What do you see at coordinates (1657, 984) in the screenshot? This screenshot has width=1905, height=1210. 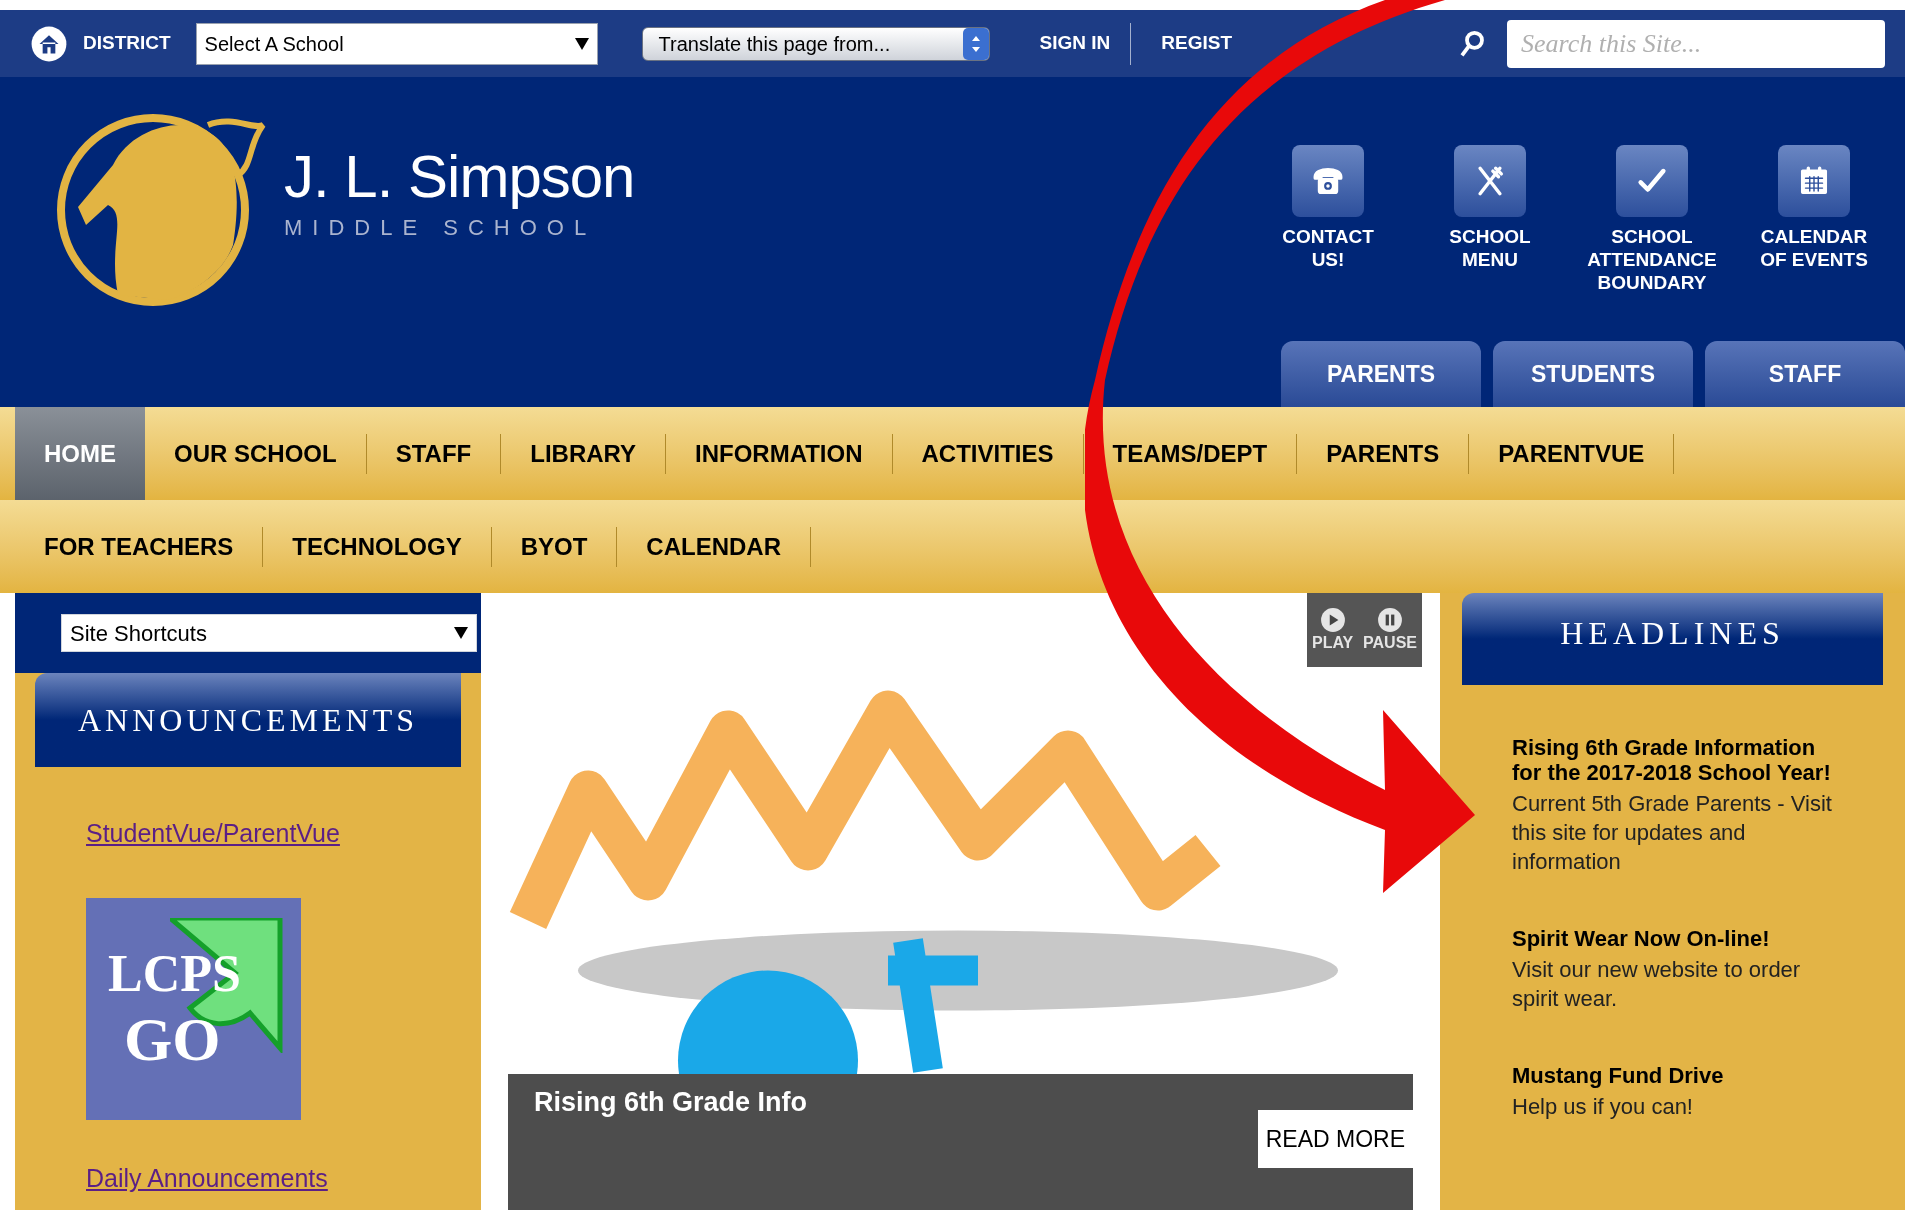 I see `headline-summary: Visit our new website to order spirit wear.` at bounding box center [1657, 984].